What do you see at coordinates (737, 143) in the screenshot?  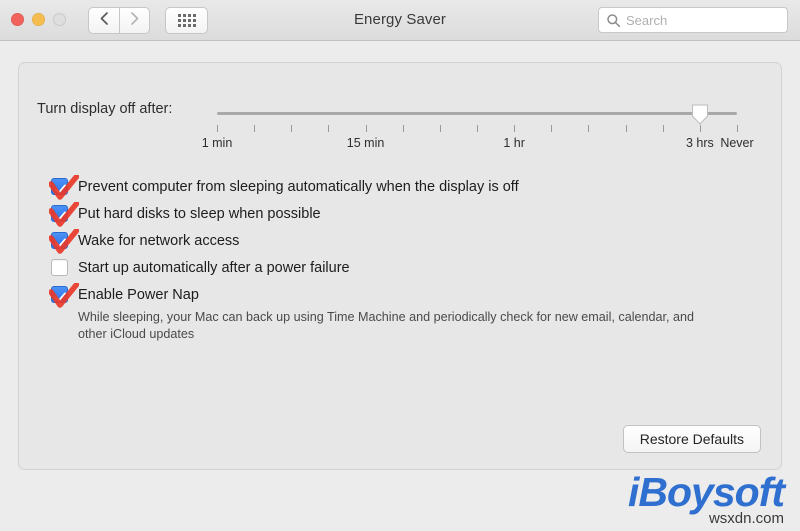 I see `slider-tick-label: Never` at bounding box center [737, 143].